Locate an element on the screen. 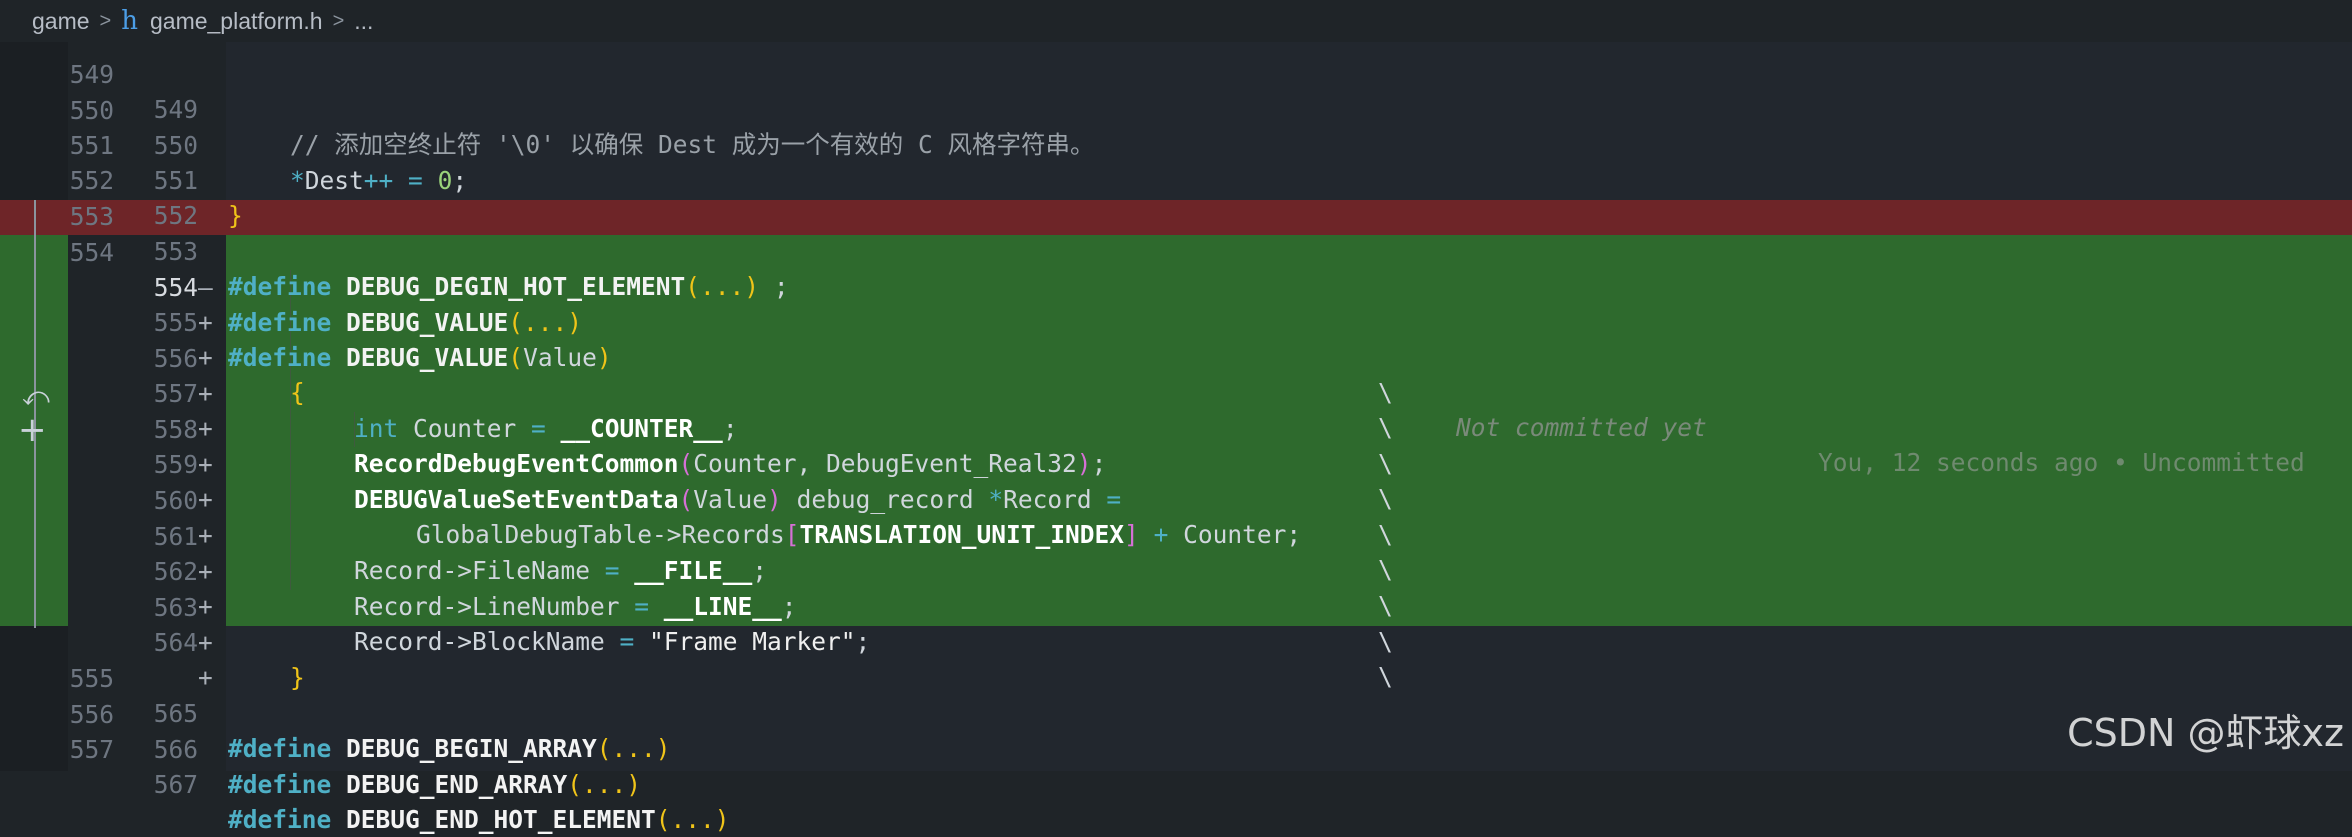 Image resolution: width=2352 pixels, height=837 pixels. line-number-modified: 567 is located at coordinates (175, 784).